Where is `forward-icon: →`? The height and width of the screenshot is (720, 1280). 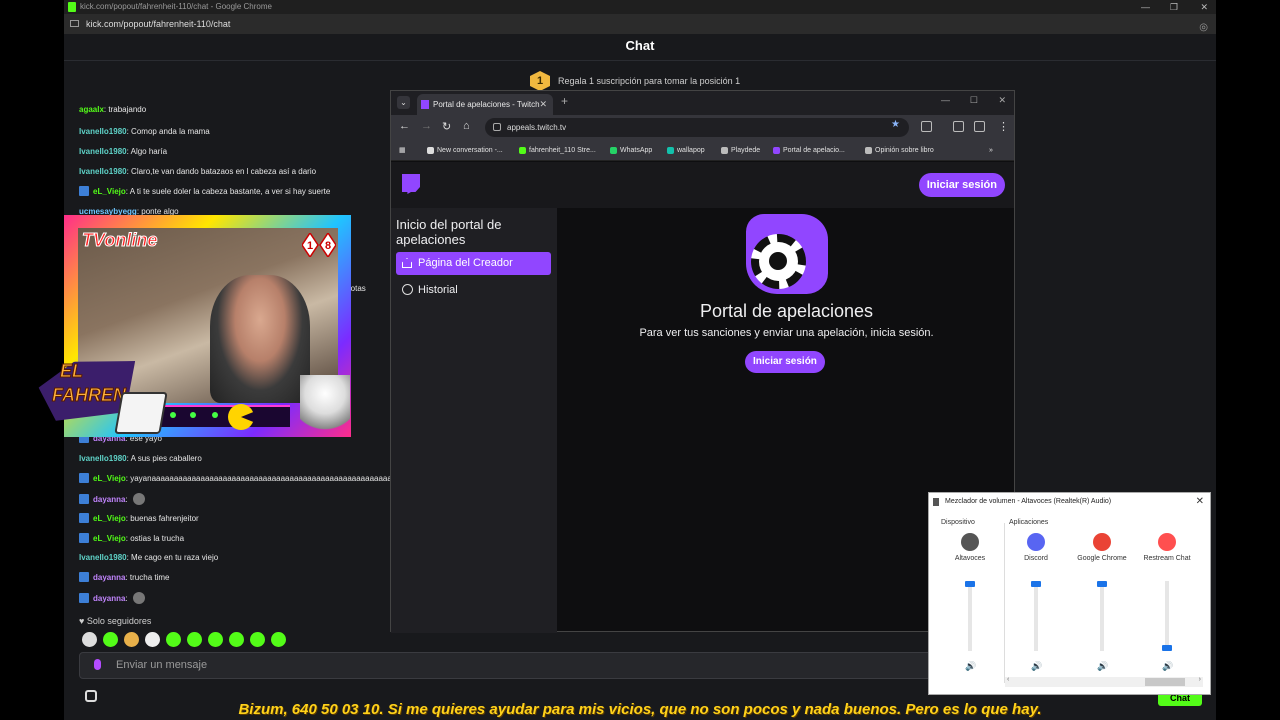
forward-icon: → is located at coordinates (426, 126).